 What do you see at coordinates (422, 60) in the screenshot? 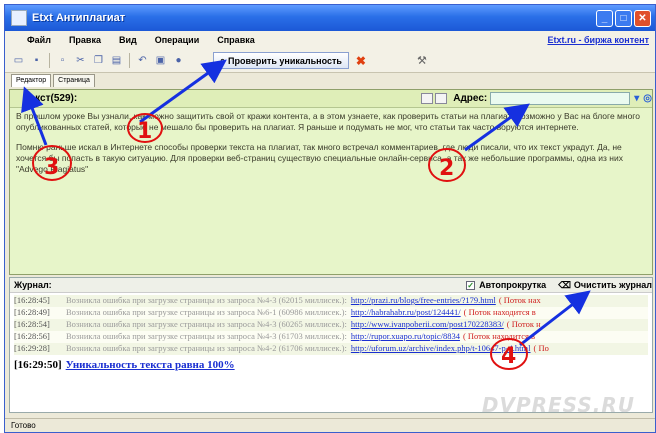
I see `wrench-icon: ⚒` at bounding box center [422, 60].